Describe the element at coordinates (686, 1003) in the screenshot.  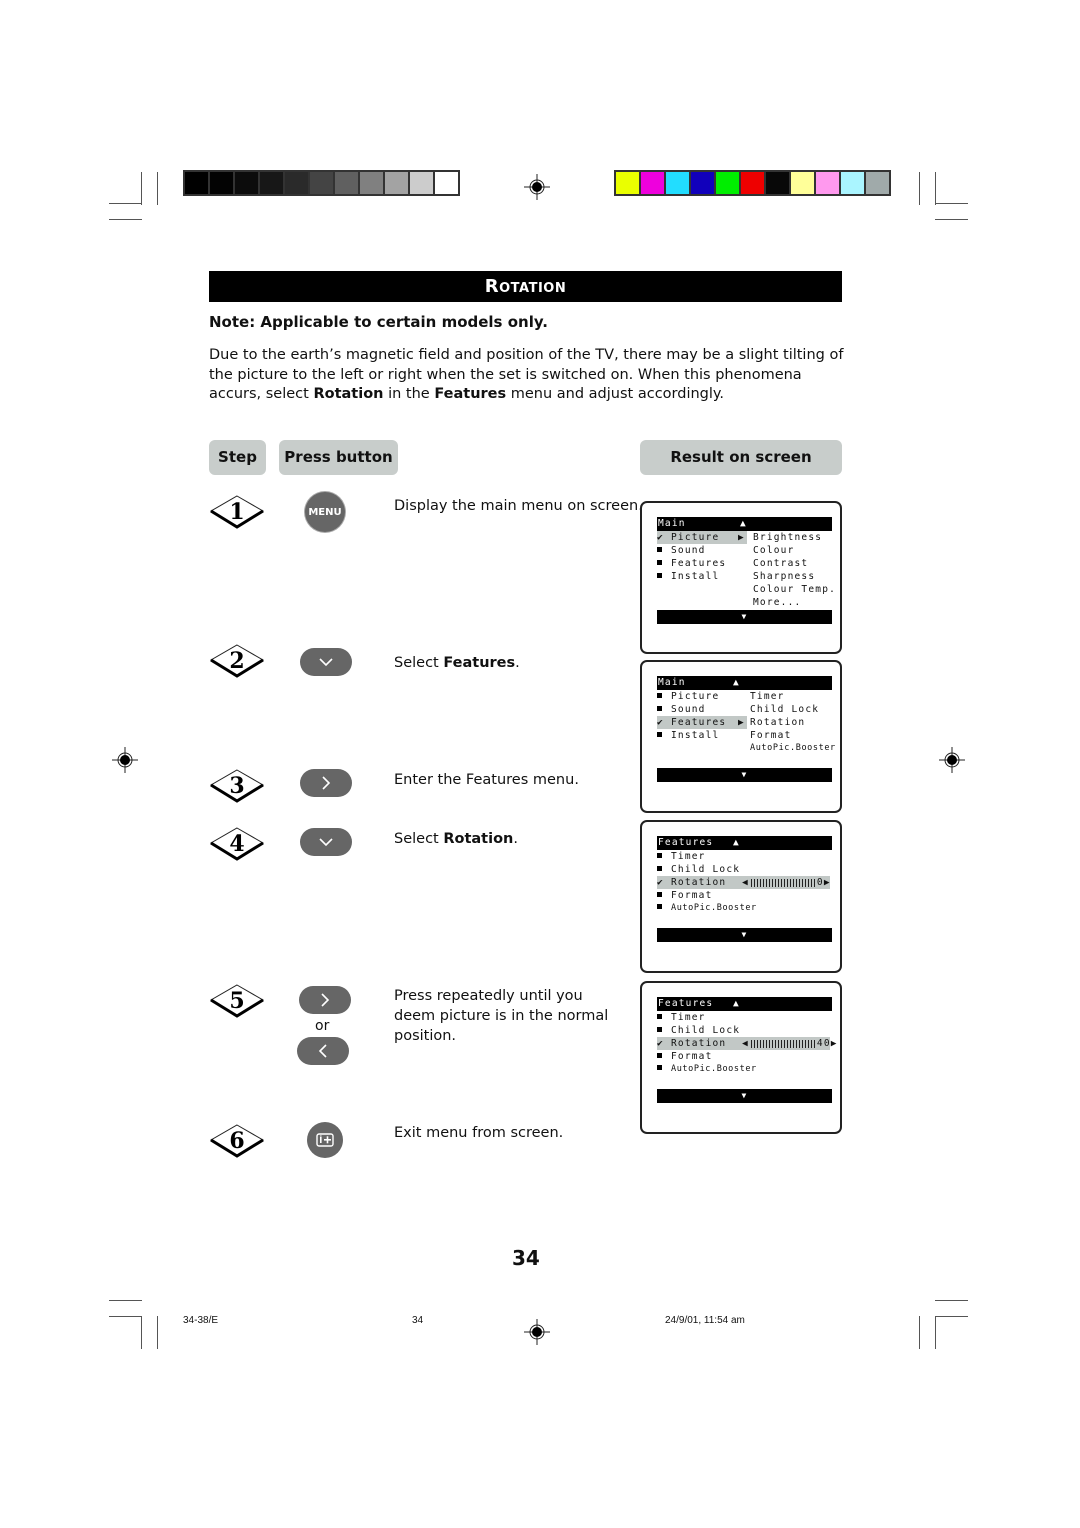
I see `osd-title: Features` at that location.